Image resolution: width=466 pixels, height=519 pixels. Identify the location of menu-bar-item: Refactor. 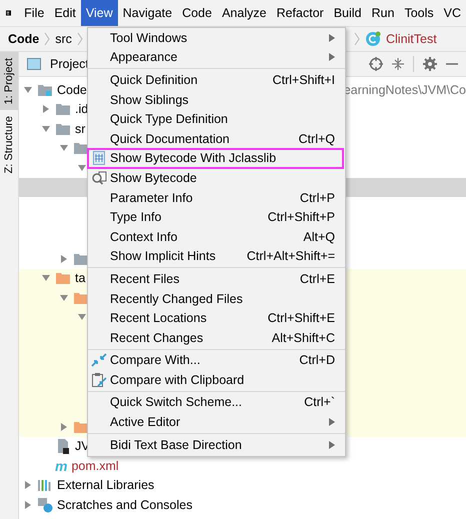
(300, 13).